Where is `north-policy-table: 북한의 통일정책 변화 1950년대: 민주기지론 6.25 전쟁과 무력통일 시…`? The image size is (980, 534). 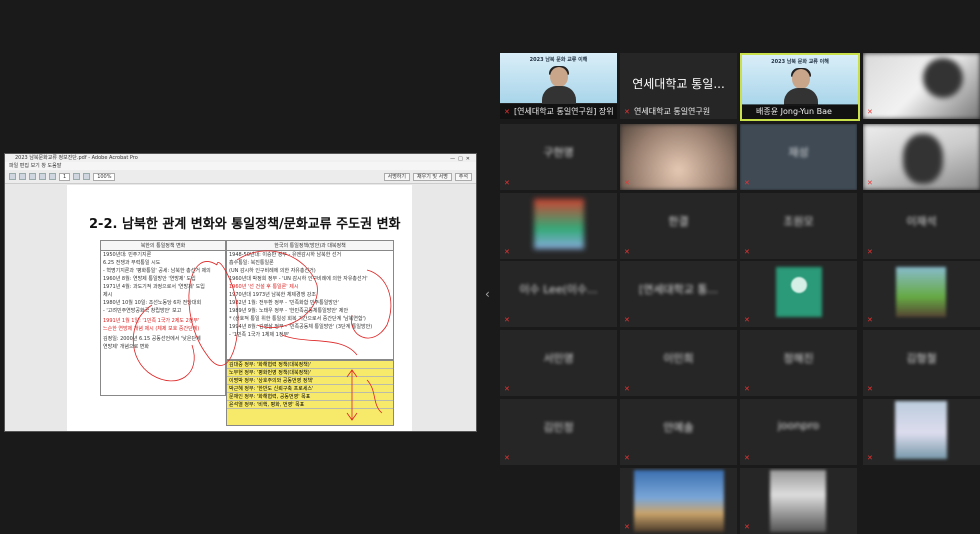
north-policy-table: 북한의 통일정책 변화 1950년대: 민주기지론 6.25 전쟁과 무력통일 시… is located at coordinates (163, 318).